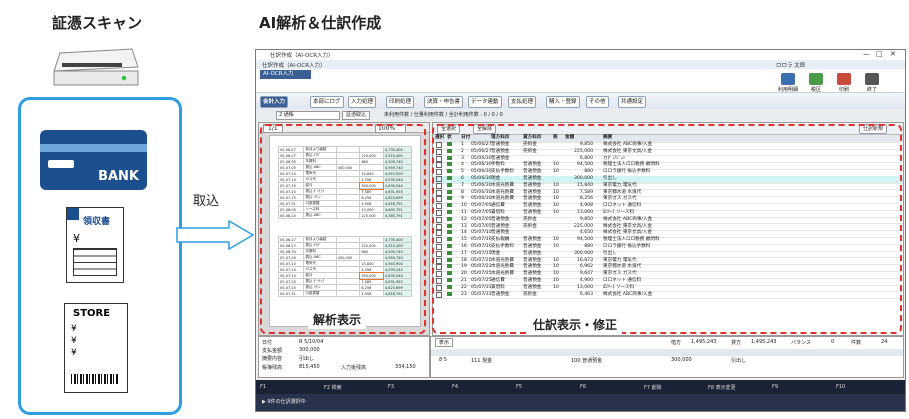 Image resolution: width=909 pixels, height=419 pixels. Describe the element at coordinates (587, 361) in the screenshot. I see `summary-row-credit: 100 普通預金` at that location.